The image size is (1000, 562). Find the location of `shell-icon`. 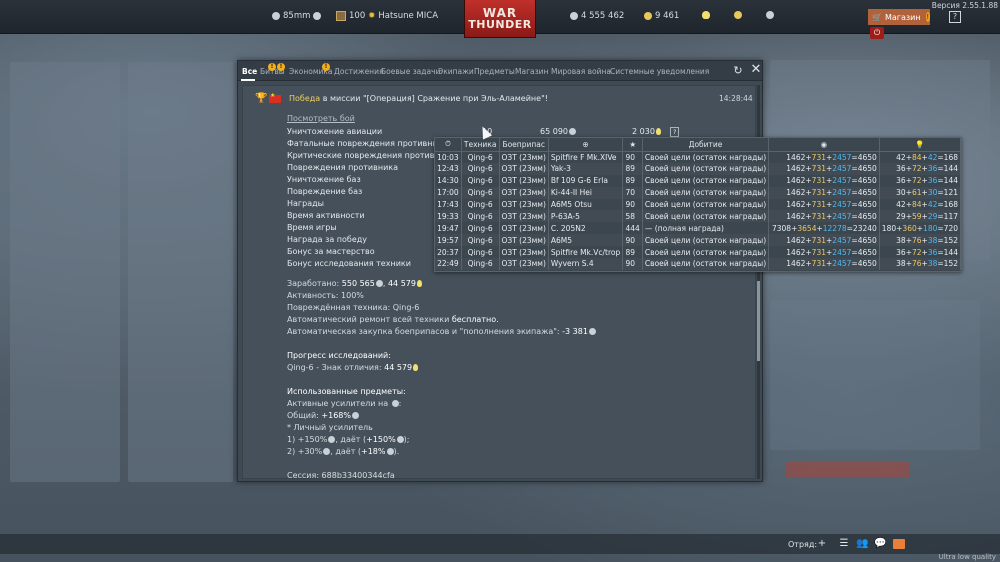

shell-icon is located at coordinates (276, 16).